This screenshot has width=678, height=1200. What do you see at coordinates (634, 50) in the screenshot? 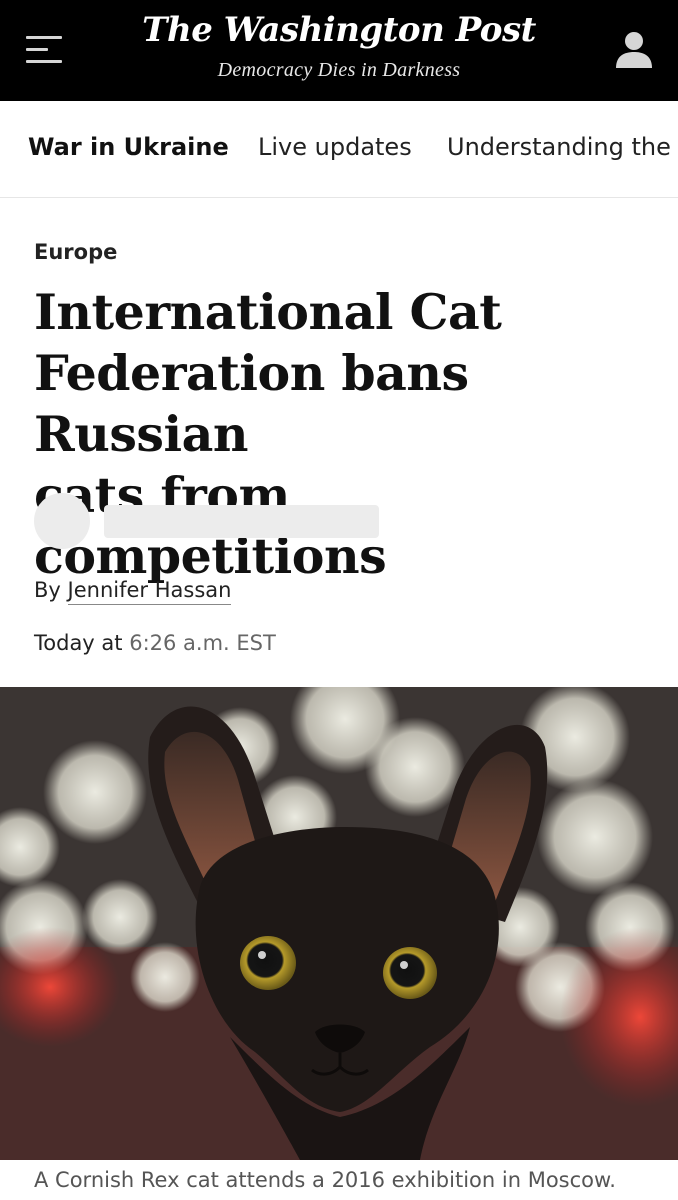
I see `user-account-icon` at bounding box center [634, 50].